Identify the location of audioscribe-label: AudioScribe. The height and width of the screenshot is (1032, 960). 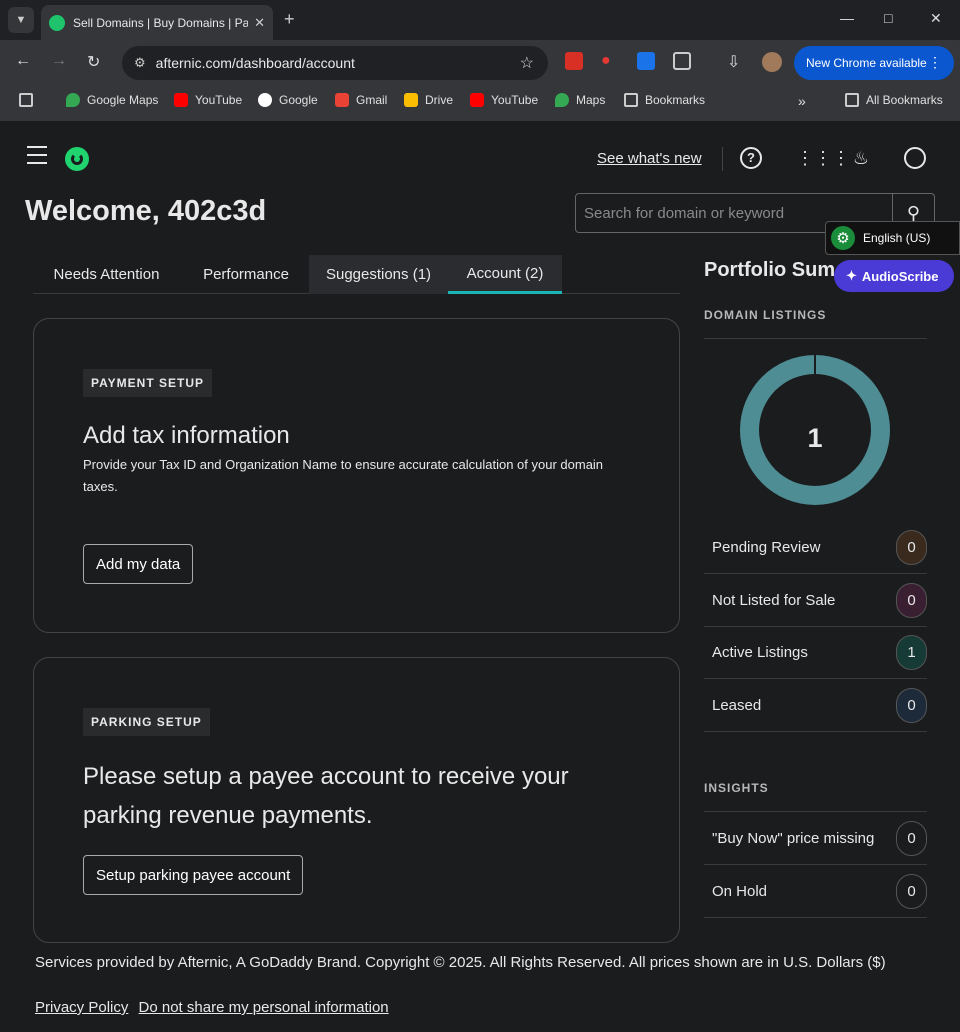
(900, 276).